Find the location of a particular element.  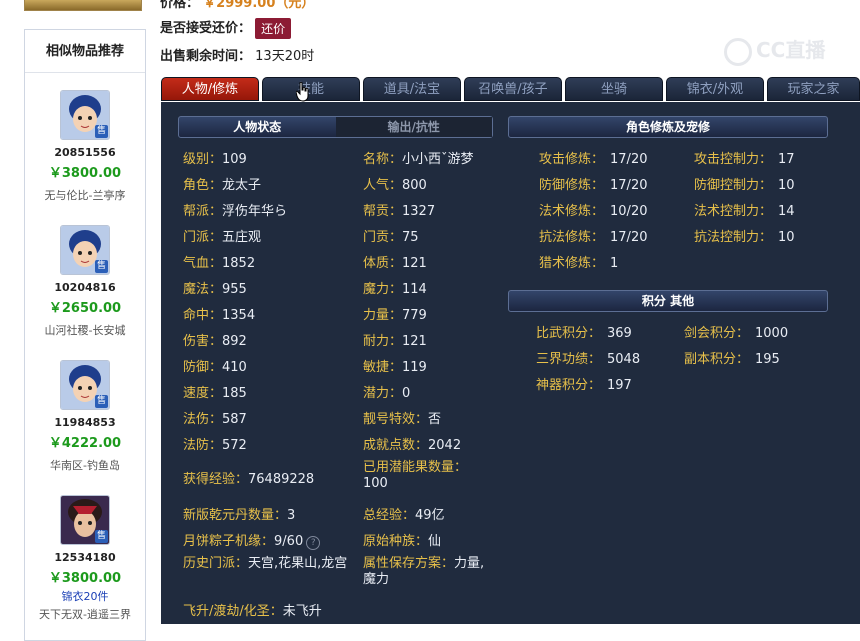

attr-plan-row: 属性保存方案：力量,魔力 is located at coordinates (424, 571).